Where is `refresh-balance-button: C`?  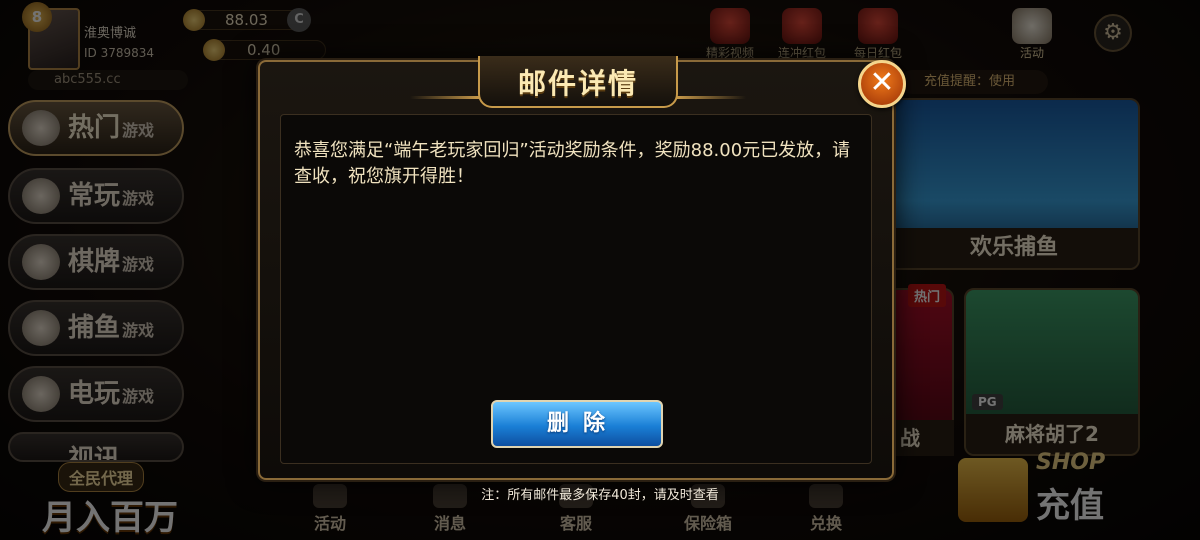
refresh-balance-button: C is located at coordinates (299, 20).